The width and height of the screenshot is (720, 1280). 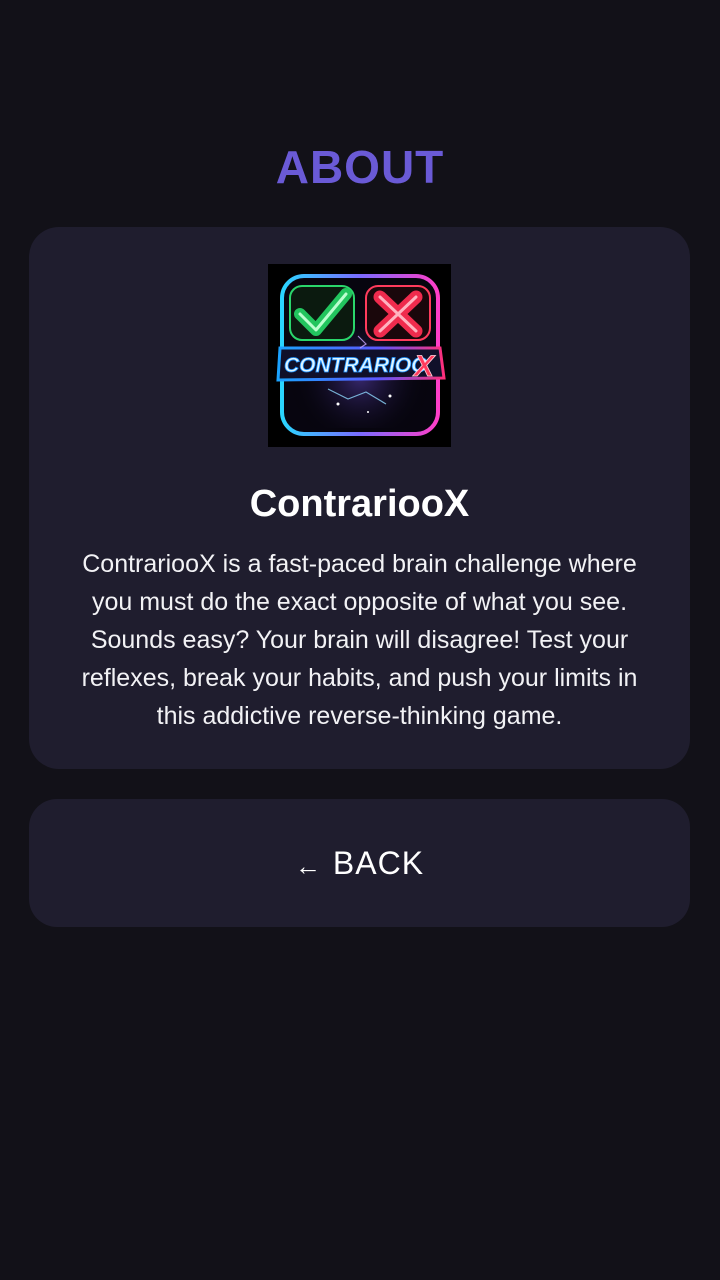 I want to click on logo-banner: CONTRARIOO X, so click(x=361, y=364).